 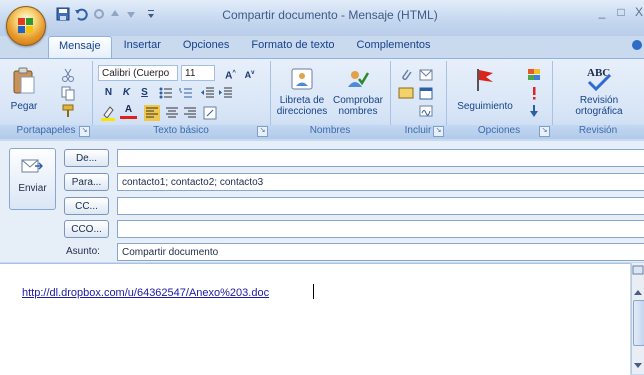 What do you see at coordinates (380, 252) in the screenshot?
I see `subject-field: Compartir documento` at bounding box center [380, 252].